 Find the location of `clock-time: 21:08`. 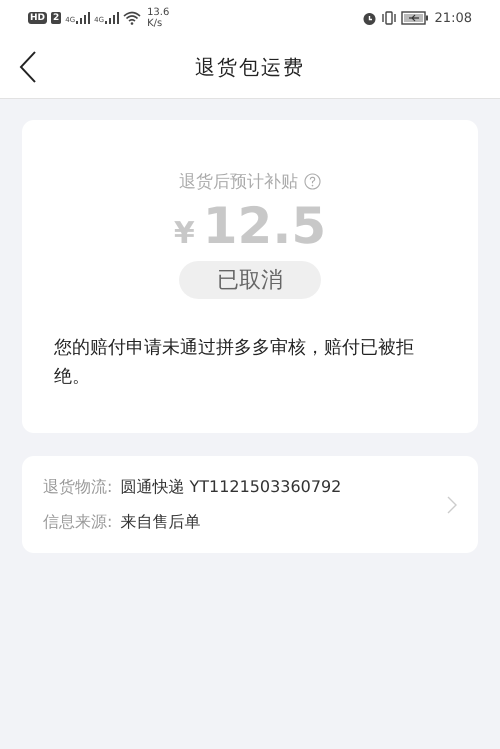

clock-time: 21:08 is located at coordinates (453, 18).